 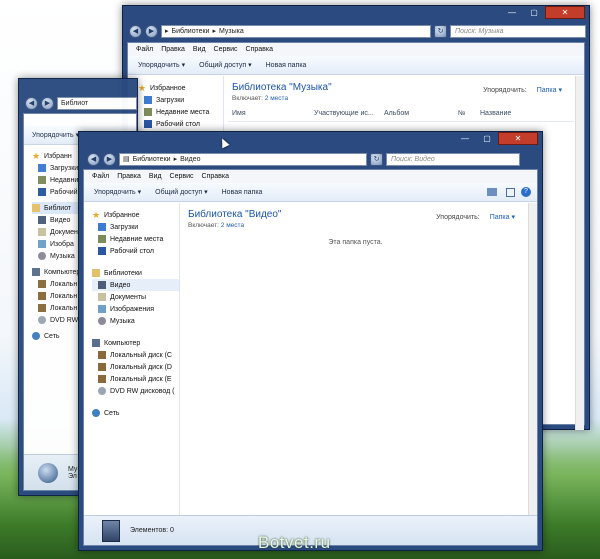 What do you see at coordinates (190, 159) in the screenshot?
I see `breadcrumb-video: Видео` at bounding box center [190, 159].